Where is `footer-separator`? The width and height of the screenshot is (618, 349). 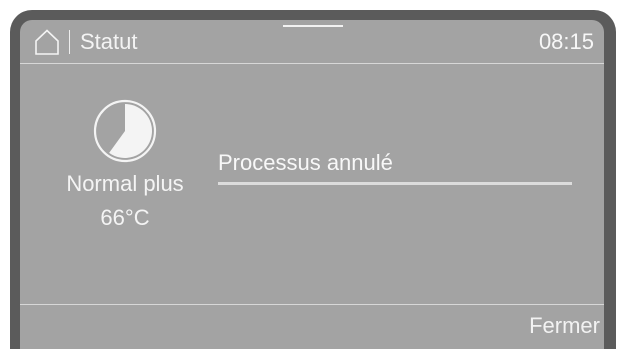
footer-separator is located at coordinates (312, 304).